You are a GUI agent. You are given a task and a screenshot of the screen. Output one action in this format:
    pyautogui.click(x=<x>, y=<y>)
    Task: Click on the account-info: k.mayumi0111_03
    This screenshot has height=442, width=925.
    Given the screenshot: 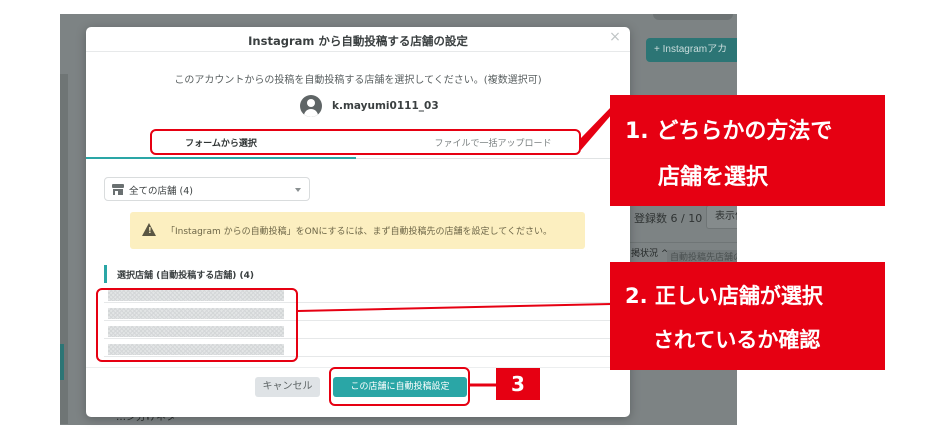 What is the action you would take?
    pyautogui.click(x=369, y=106)
    